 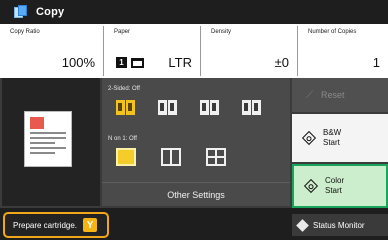 What do you see at coordinates (196, 194) in the screenshot?
I see `other-settings-button: Other Settings` at bounding box center [196, 194].